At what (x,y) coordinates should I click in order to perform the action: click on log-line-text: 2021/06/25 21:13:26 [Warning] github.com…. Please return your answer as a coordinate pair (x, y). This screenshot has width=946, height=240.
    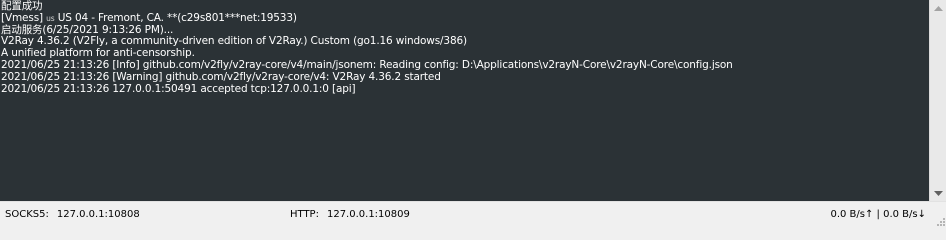
    Looking at the image, I should click on (221, 76).